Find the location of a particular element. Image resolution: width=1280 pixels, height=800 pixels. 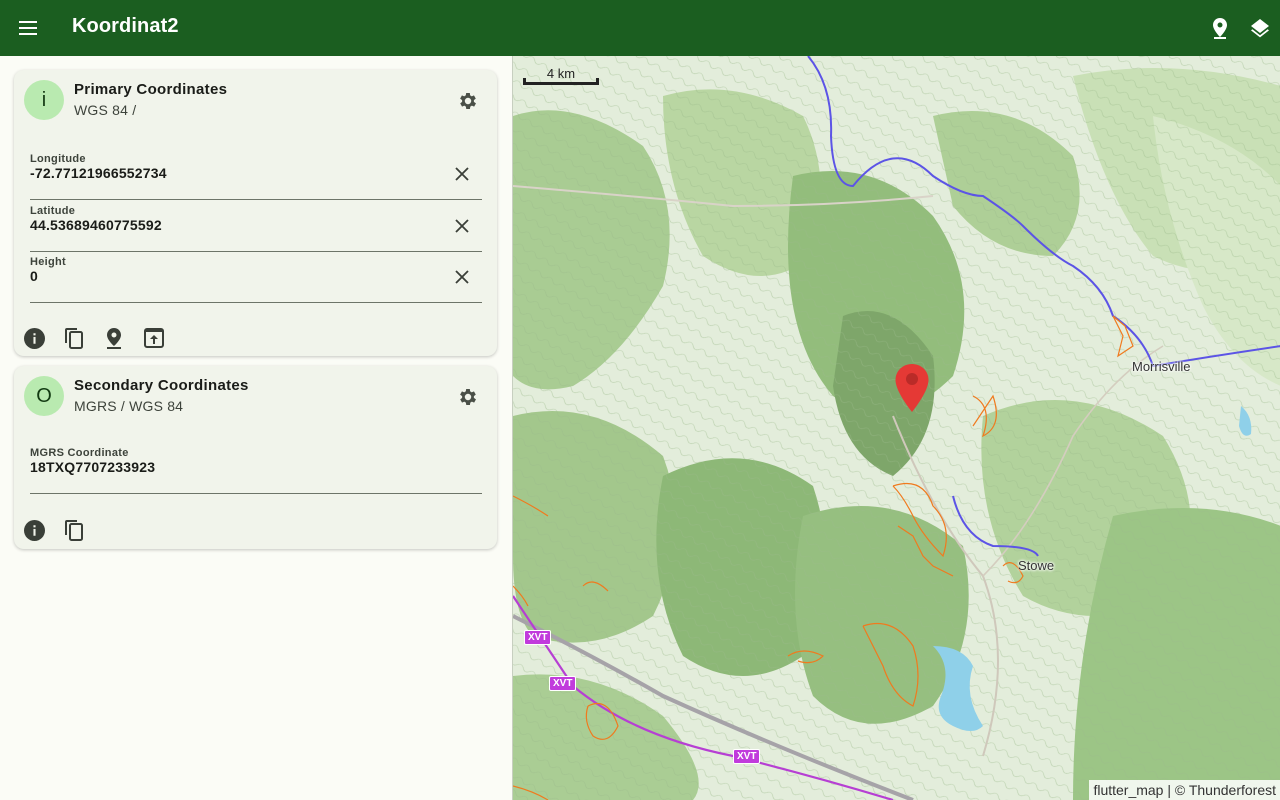

mgrs-label: MGRS Coordinate is located at coordinates (79, 453).